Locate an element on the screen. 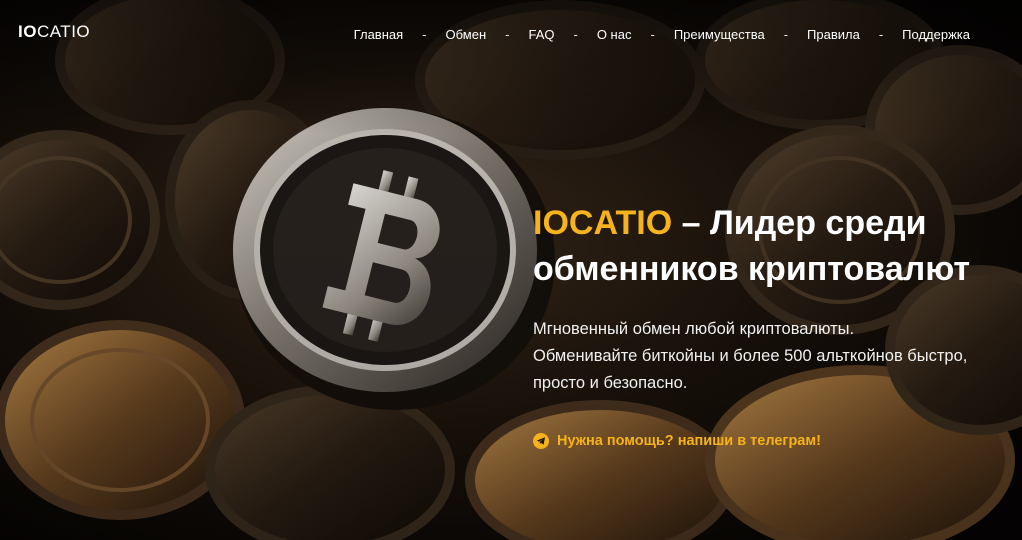 The image size is (1022, 540). site-logo: IOCATIO is located at coordinates (54, 32).